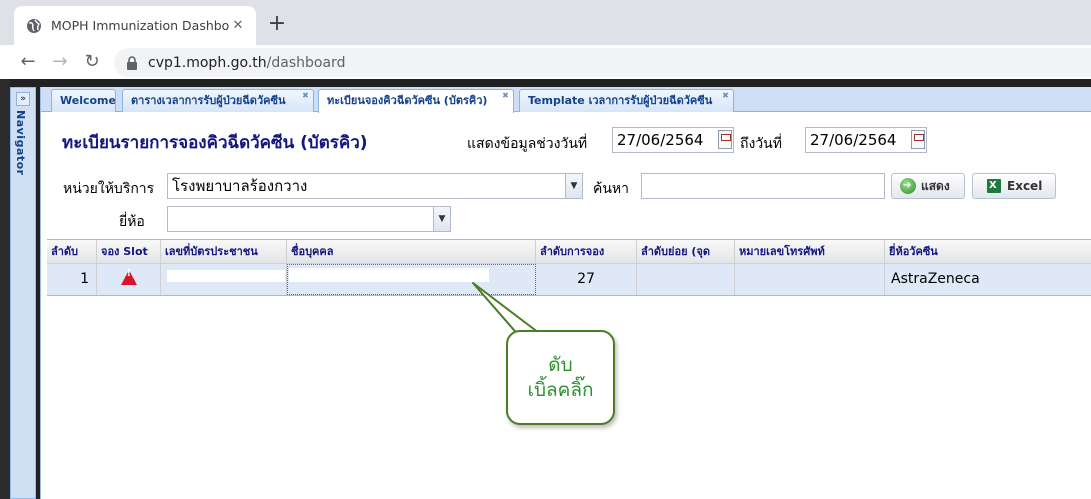  I want to click on browser-toolbar: ← → ↻ cvp1.moph.go.th/dashboard, so click(545, 62).